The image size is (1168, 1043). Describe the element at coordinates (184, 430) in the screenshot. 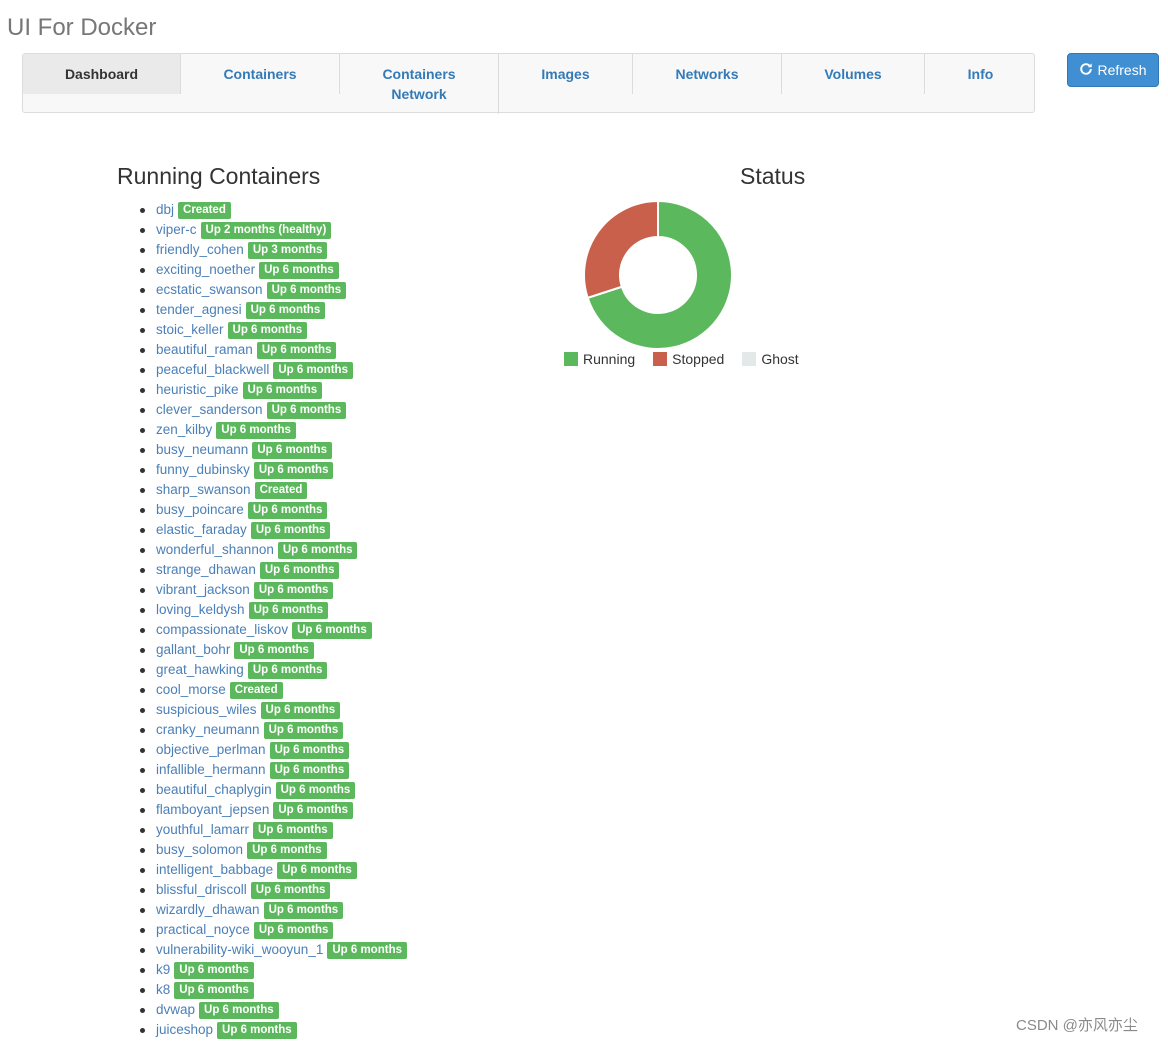

I see `container-link: zen_kilby` at that location.